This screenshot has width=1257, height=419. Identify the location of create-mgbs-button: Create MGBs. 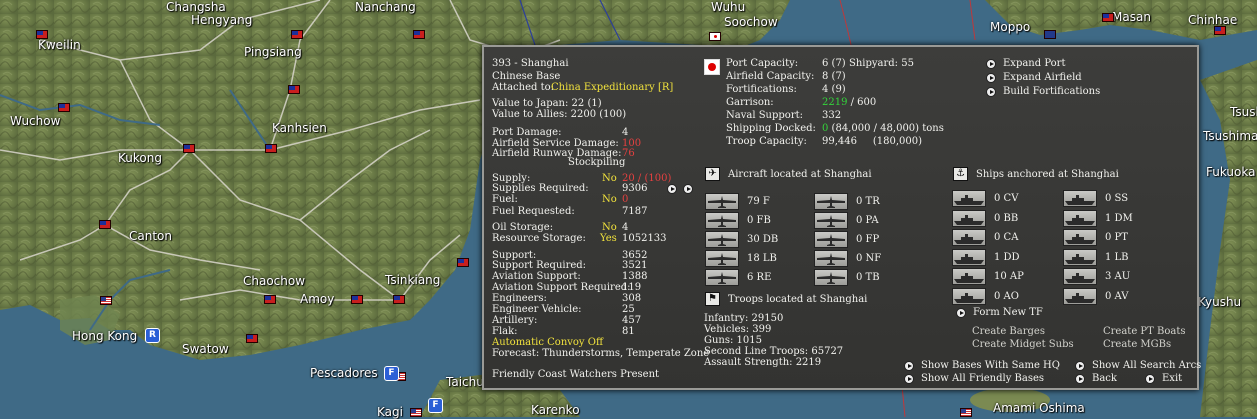
(1137, 345).